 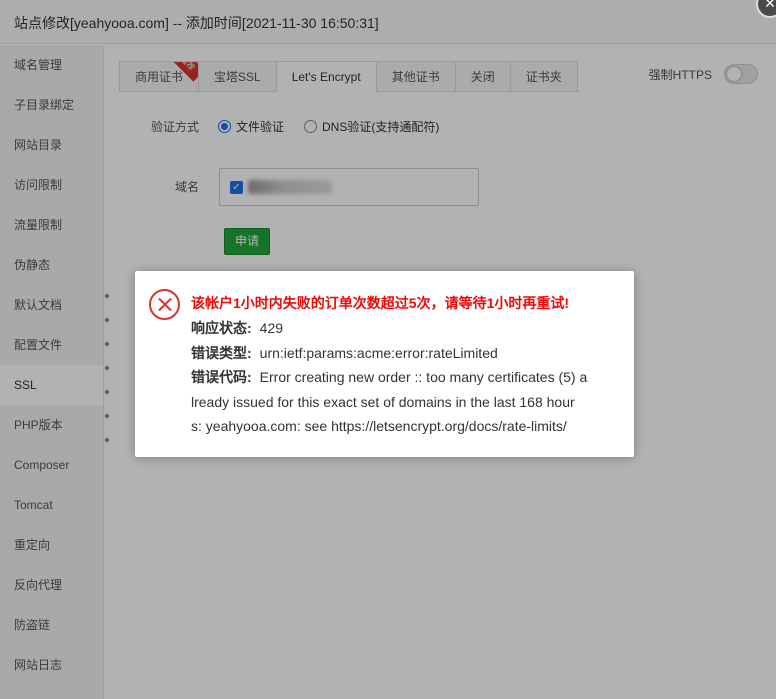 I want to click on type-label: 错误类型:, so click(x=221, y=352).